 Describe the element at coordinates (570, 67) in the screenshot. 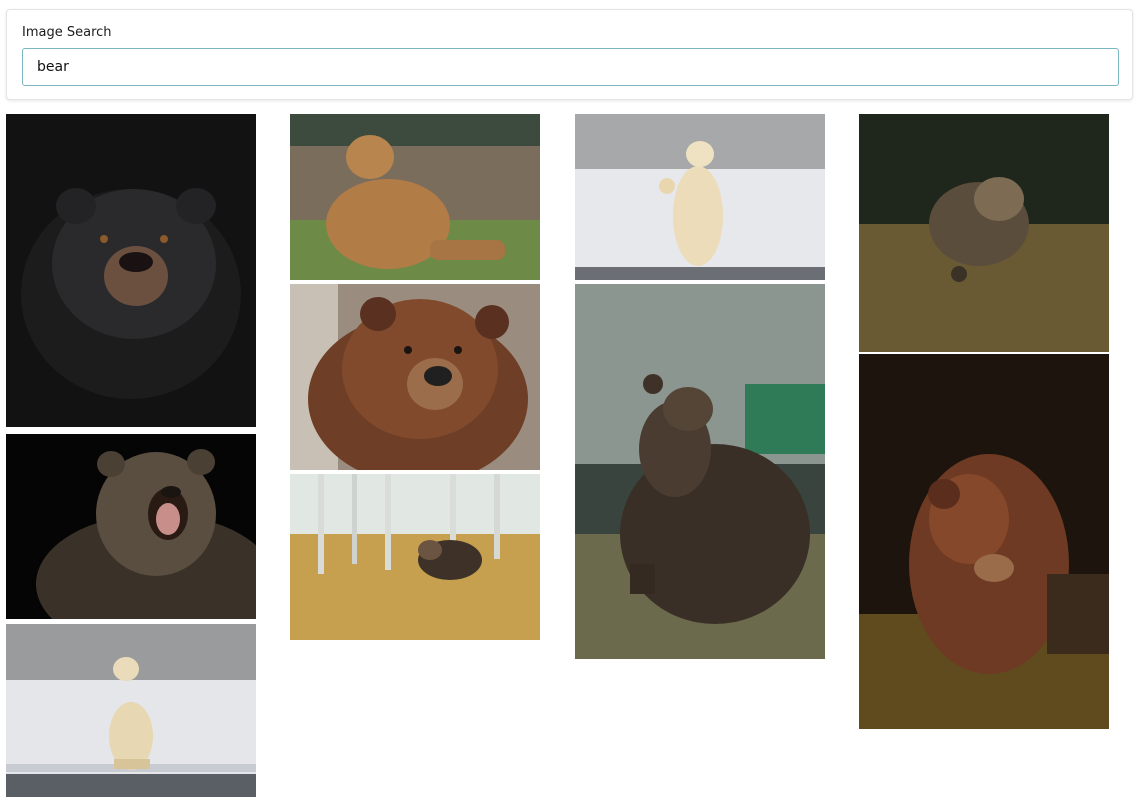

I see `search-input` at that location.